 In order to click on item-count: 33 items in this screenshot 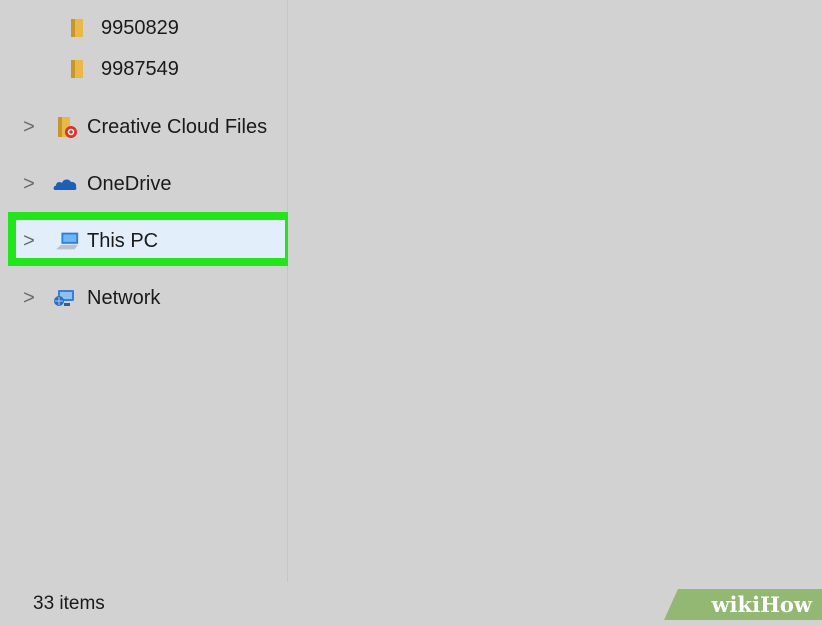, I will do `click(69, 603)`.